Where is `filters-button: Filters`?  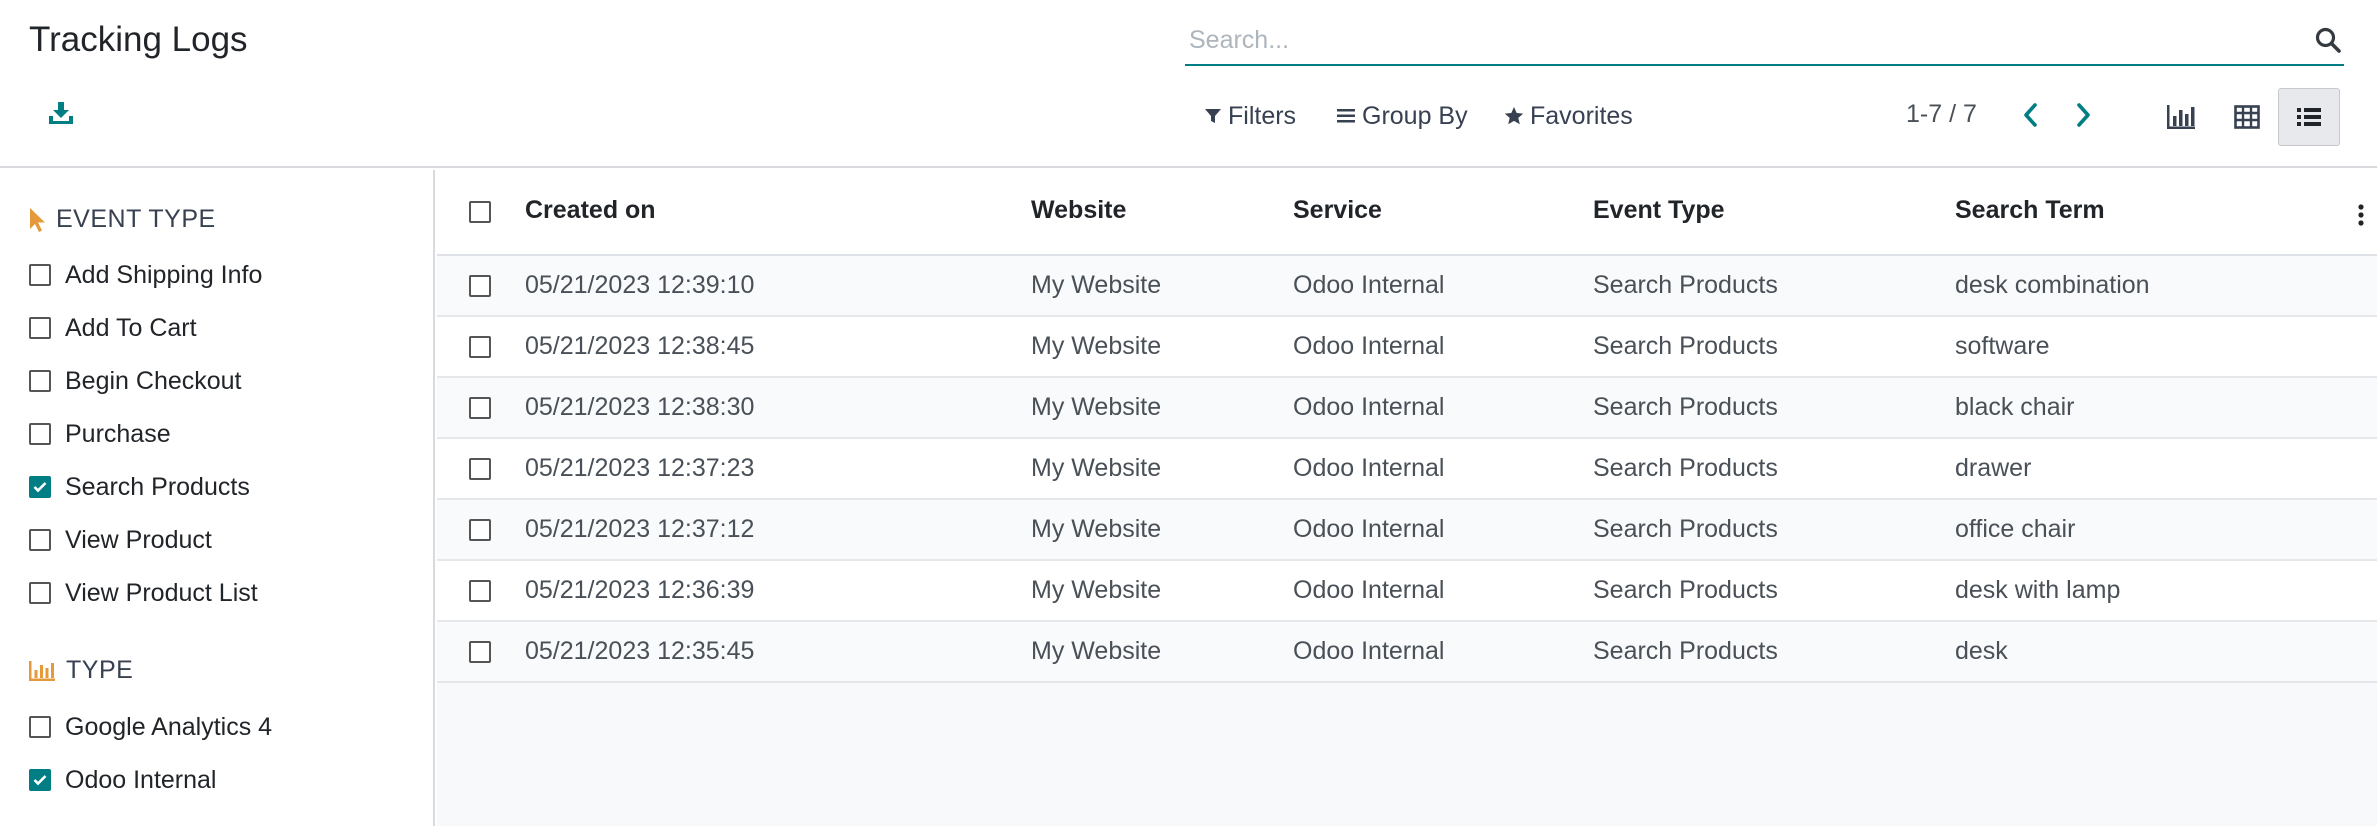 filters-button: Filters is located at coordinates (1250, 116).